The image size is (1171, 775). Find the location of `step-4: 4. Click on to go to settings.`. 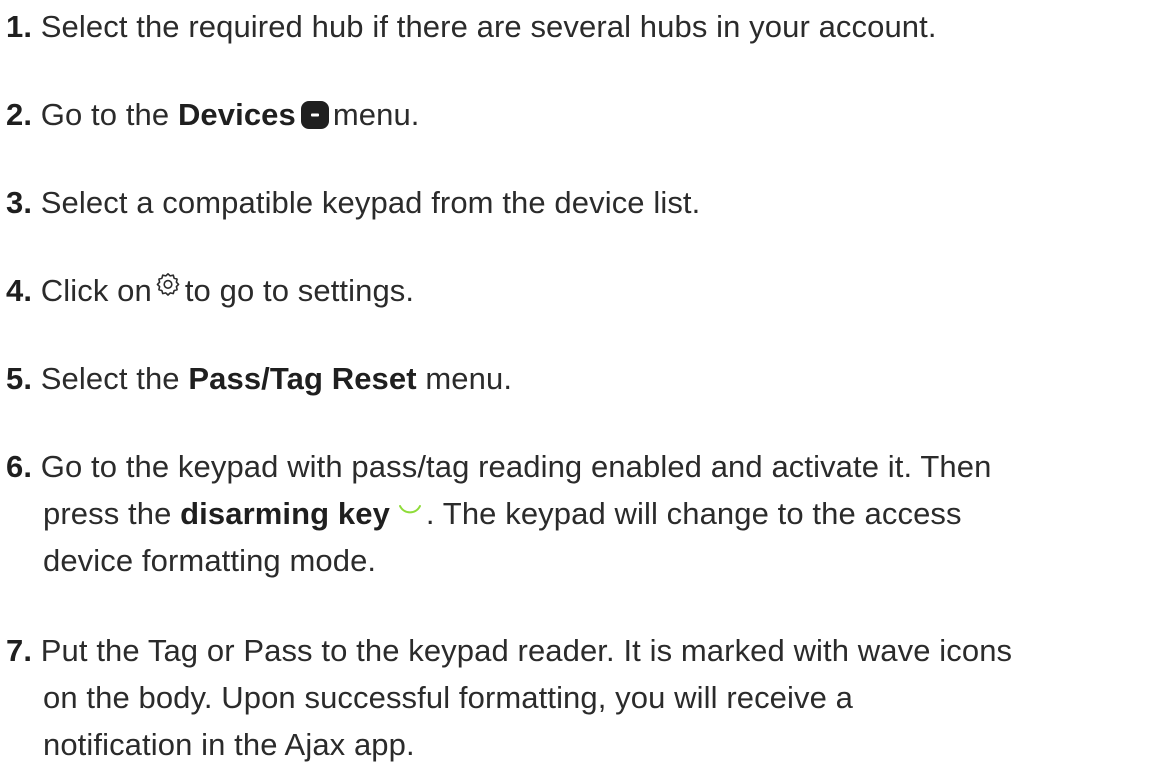

step-4: 4. Click on to go to settings. is located at coordinates (586, 290).